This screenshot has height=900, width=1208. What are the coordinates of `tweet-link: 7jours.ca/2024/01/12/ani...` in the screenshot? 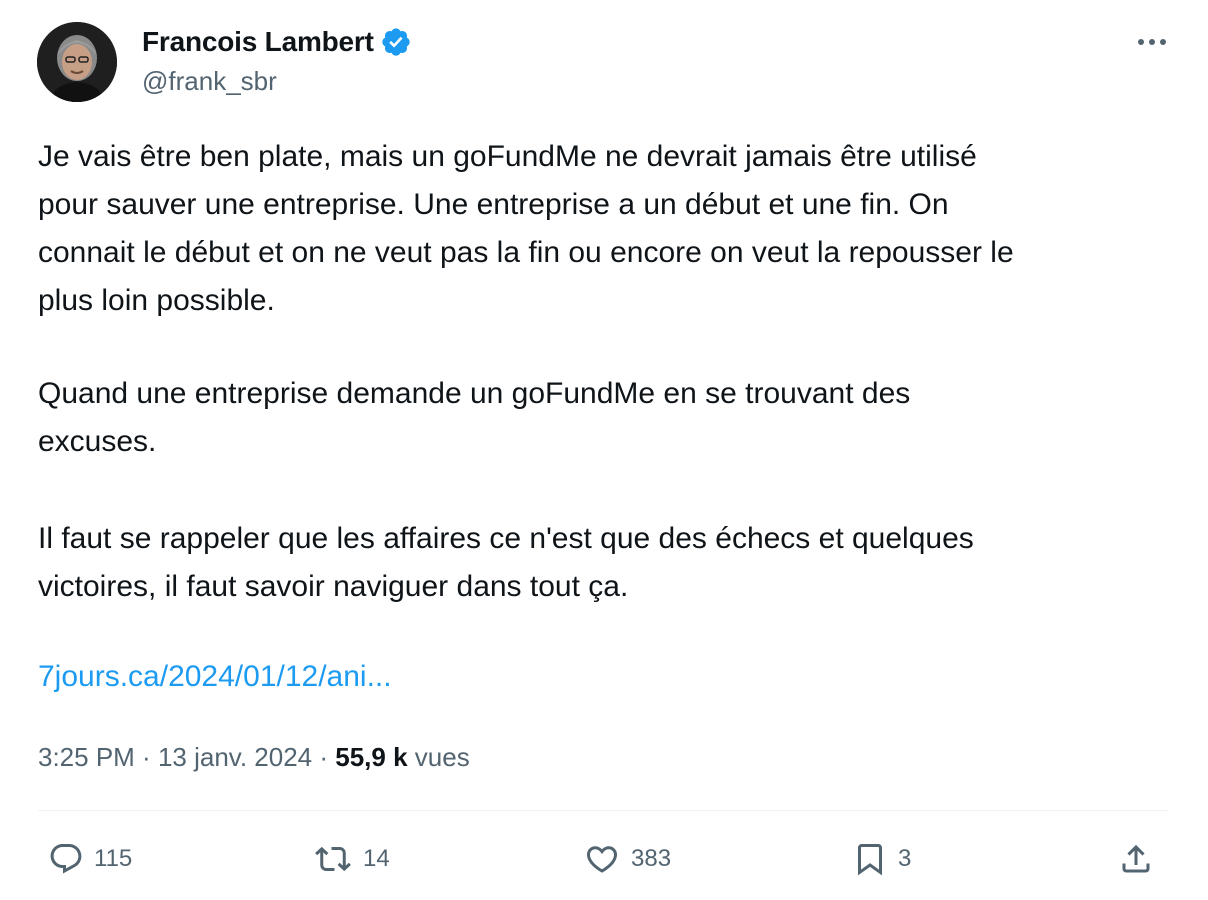 It's located at (215, 677).